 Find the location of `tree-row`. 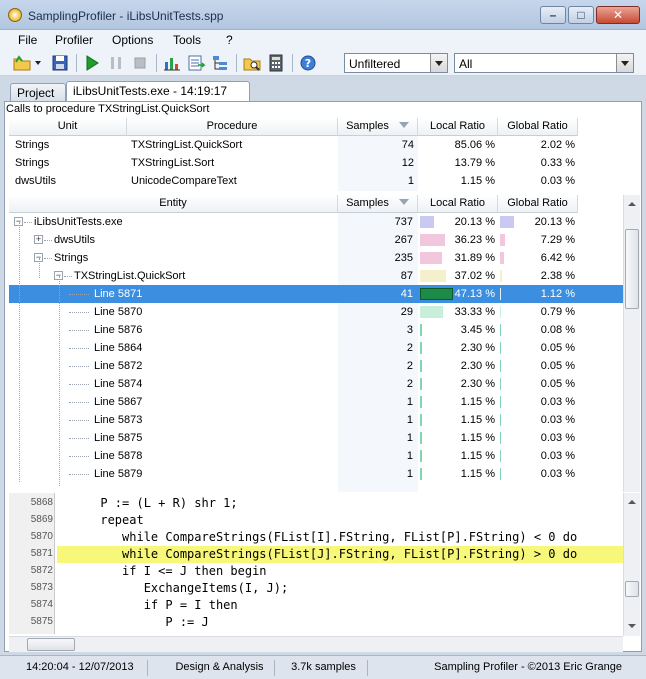

tree-row is located at coordinates (316, 487).